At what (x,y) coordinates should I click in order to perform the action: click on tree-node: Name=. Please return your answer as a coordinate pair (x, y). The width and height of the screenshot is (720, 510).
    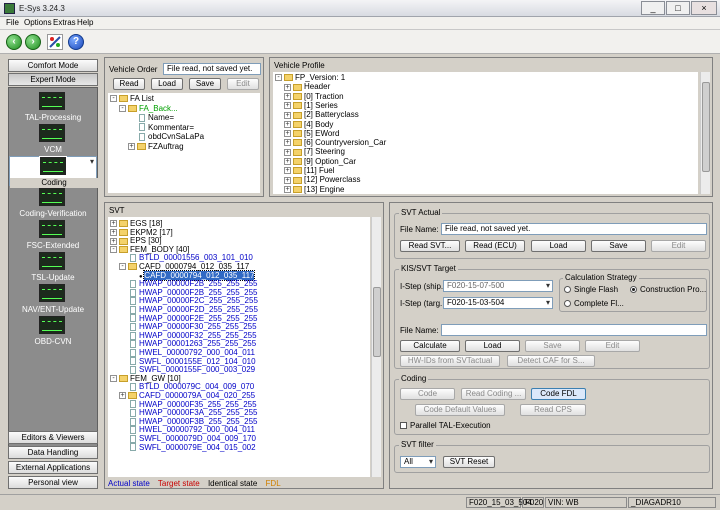
    Looking at the image, I should click on (151, 117).